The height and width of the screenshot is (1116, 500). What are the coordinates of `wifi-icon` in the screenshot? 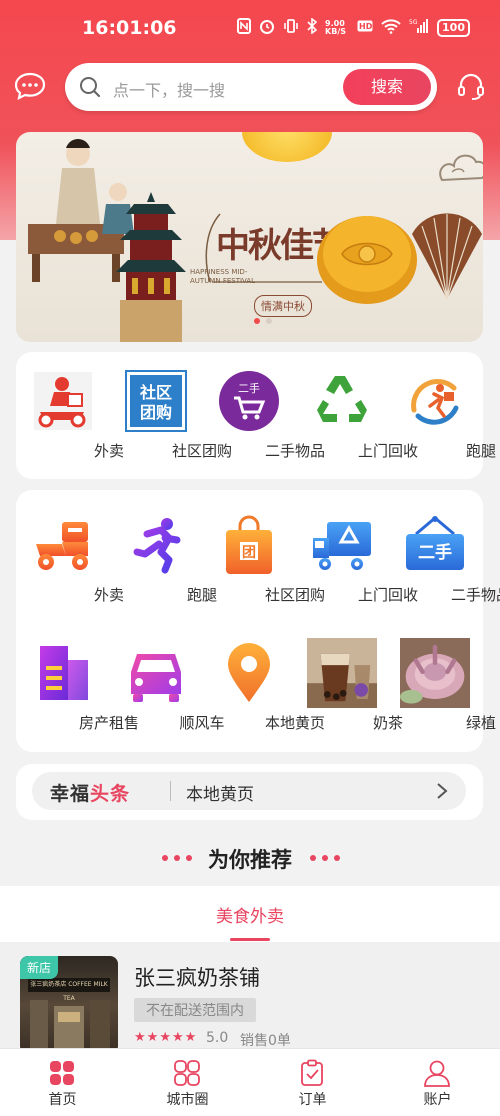 It's located at (391, 28).